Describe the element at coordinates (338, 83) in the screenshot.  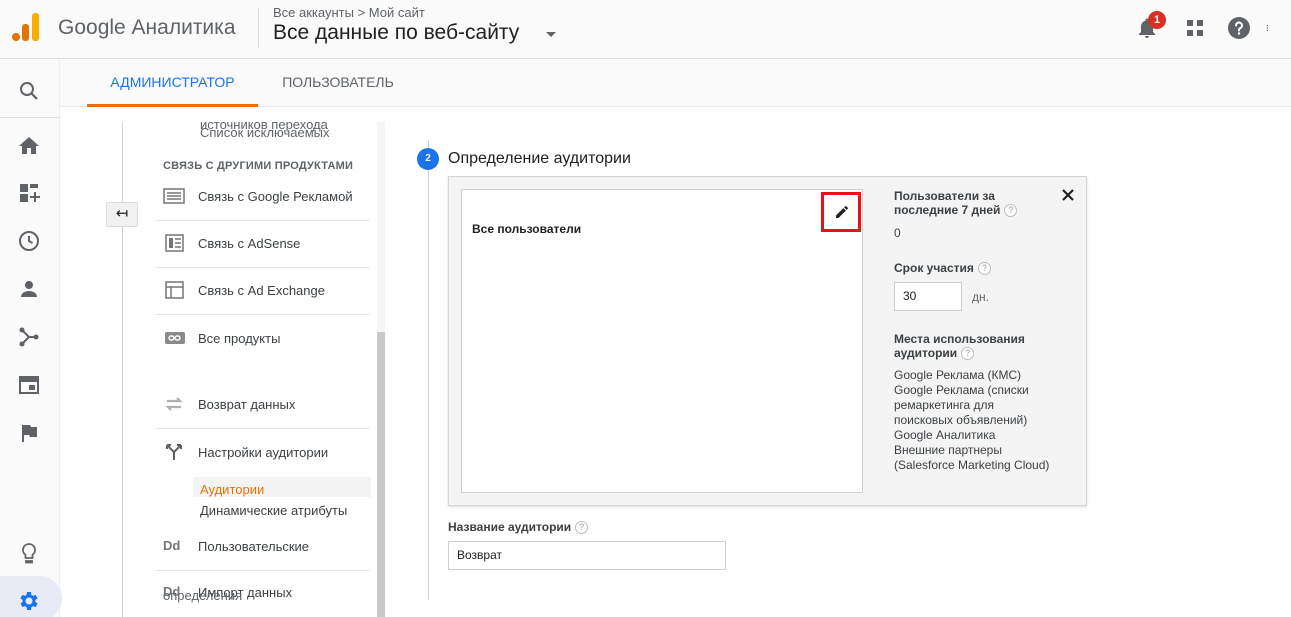
I see `tab-user: ПОЛЬЗОВАТЕЛЬ` at that location.